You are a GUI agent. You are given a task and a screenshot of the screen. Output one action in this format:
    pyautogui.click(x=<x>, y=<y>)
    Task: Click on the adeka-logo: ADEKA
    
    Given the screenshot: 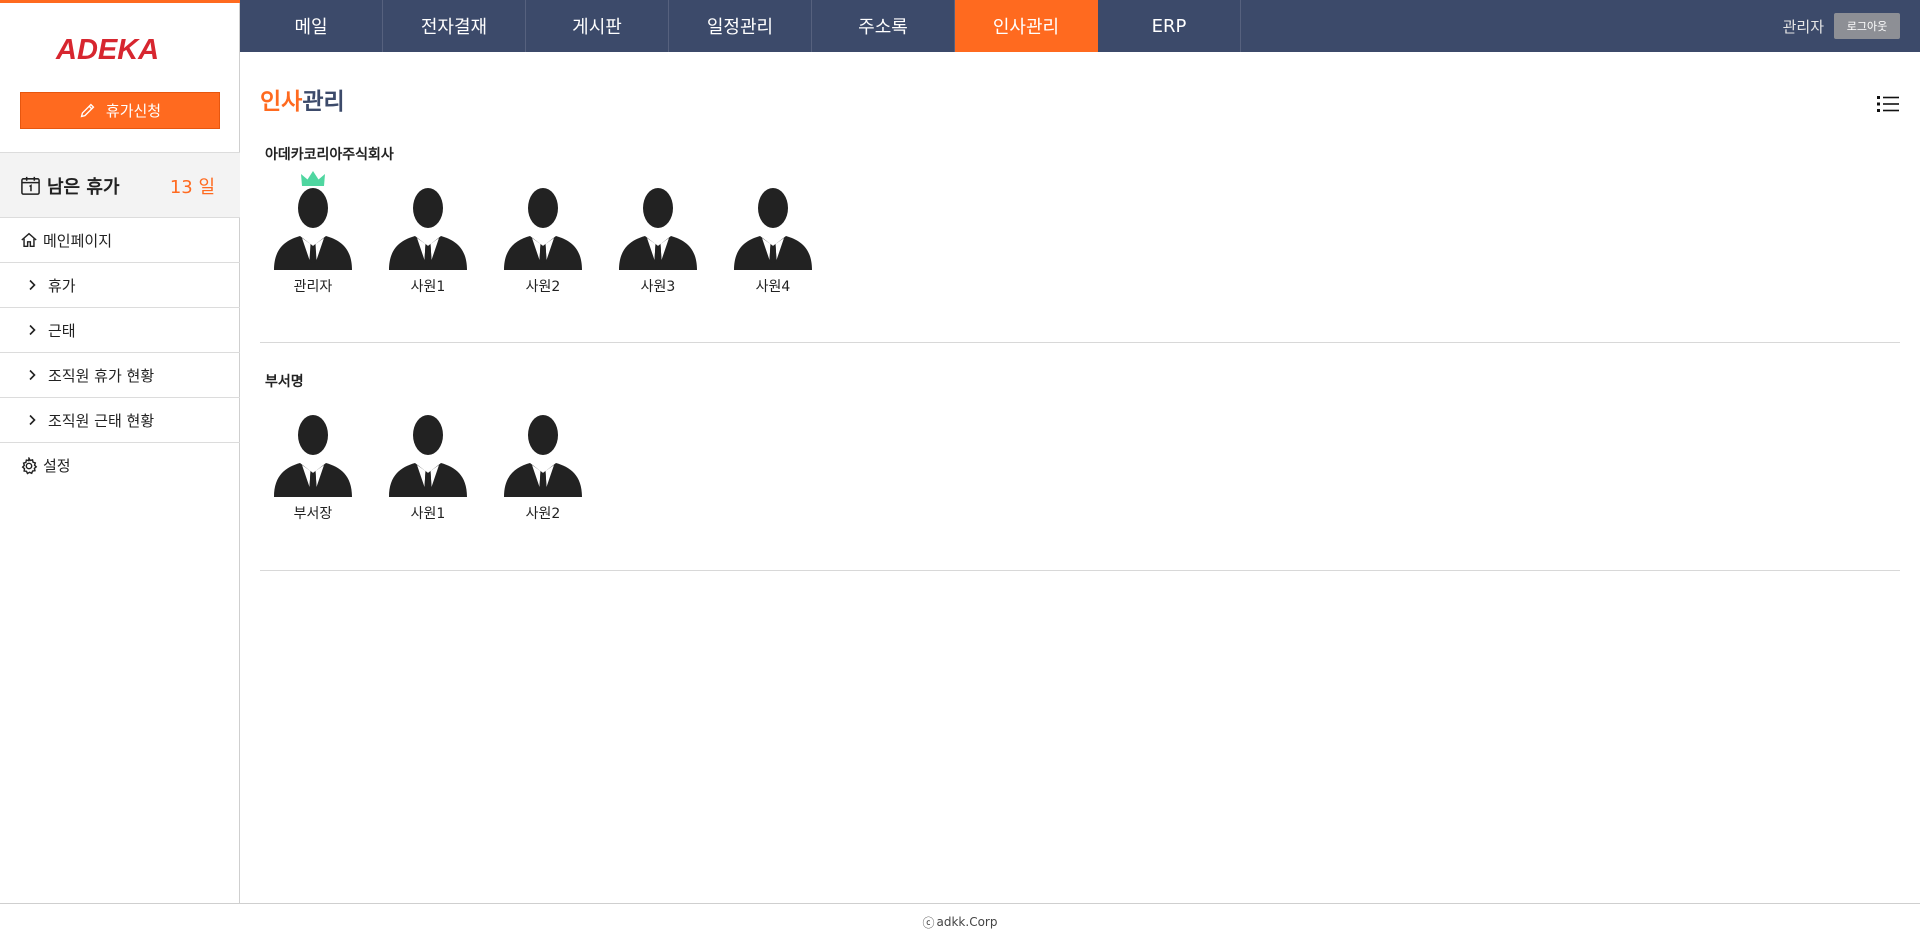 What is the action you would take?
    pyautogui.click(x=118, y=50)
    